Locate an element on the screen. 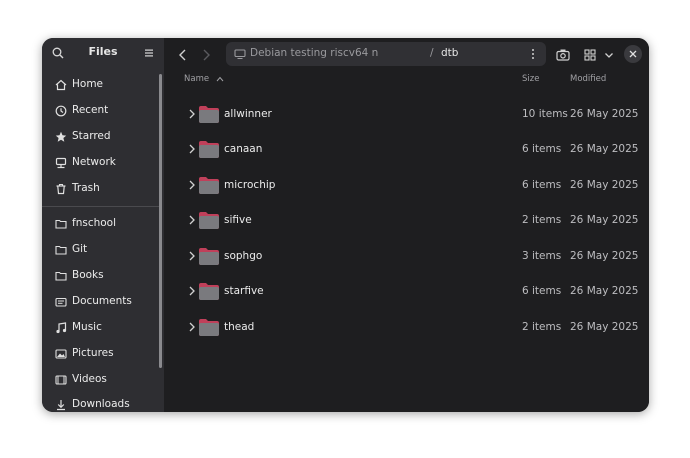 The width and height of the screenshot is (690, 458). sidebar-item-label: Documents is located at coordinates (102, 301).